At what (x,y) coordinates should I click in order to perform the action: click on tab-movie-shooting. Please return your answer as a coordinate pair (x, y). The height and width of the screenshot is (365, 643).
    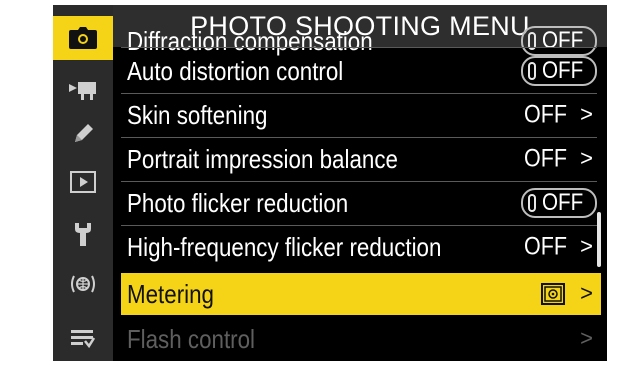
    Looking at the image, I should click on (83, 90).